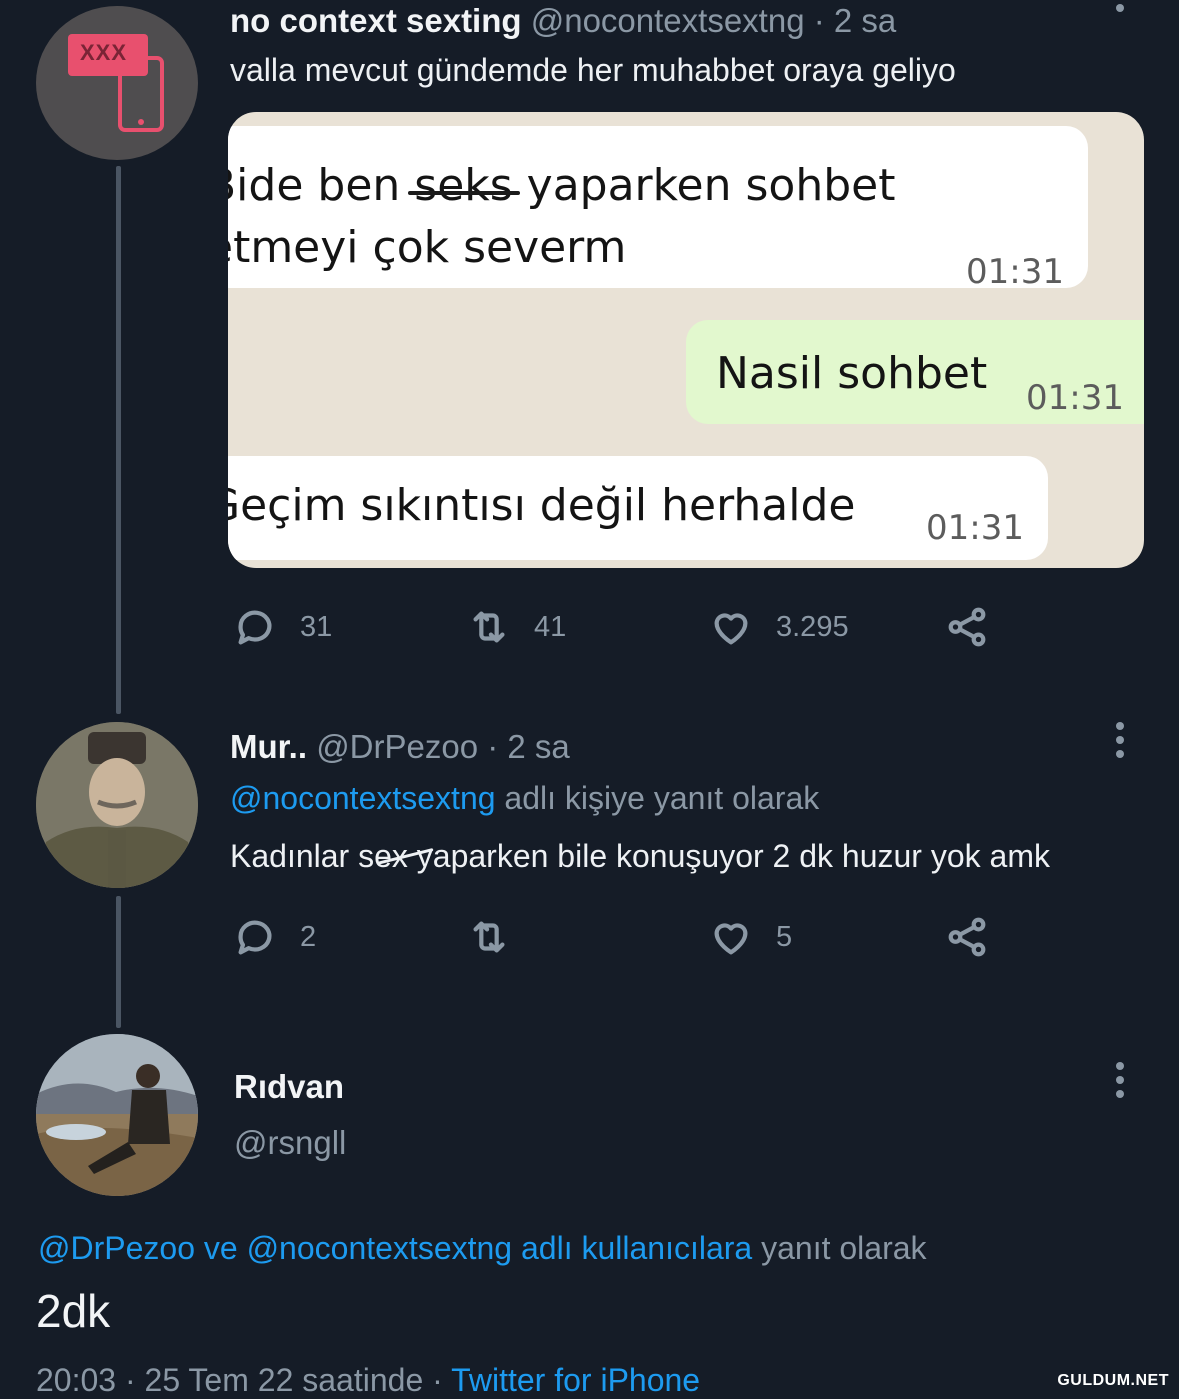 This screenshot has width=1179, height=1399. What do you see at coordinates (268, 746) in the screenshot?
I see `display-name: Mur..` at bounding box center [268, 746].